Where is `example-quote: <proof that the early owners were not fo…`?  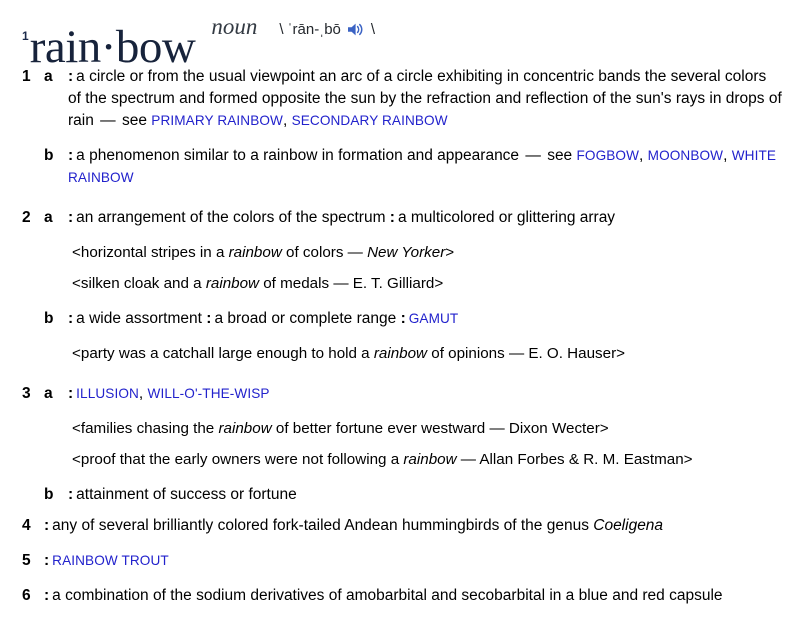
example-quote: <proof that the early owners were not fo… is located at coordinates (402, 460).